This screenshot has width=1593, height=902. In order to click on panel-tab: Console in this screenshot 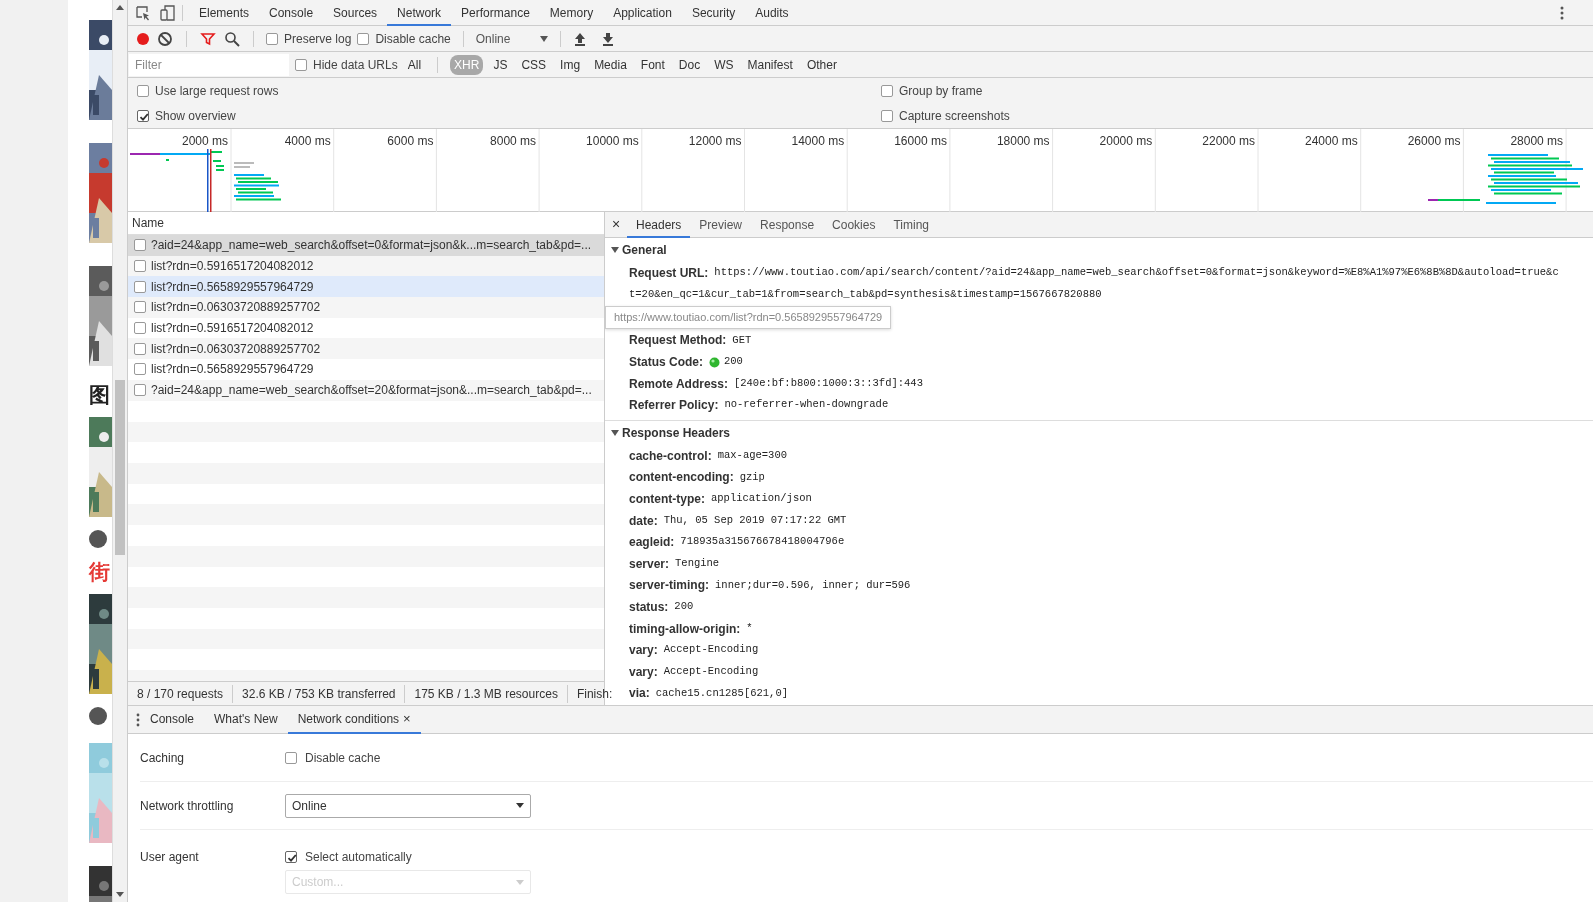, I will do `click(291, 13)`.